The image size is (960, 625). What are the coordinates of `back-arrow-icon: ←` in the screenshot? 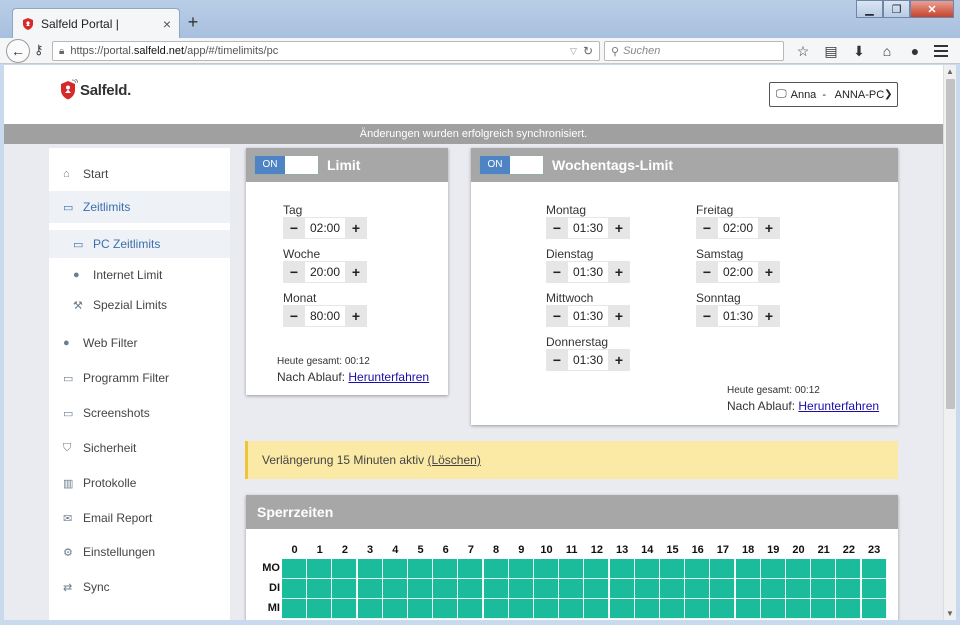 It's located at (18, 51).